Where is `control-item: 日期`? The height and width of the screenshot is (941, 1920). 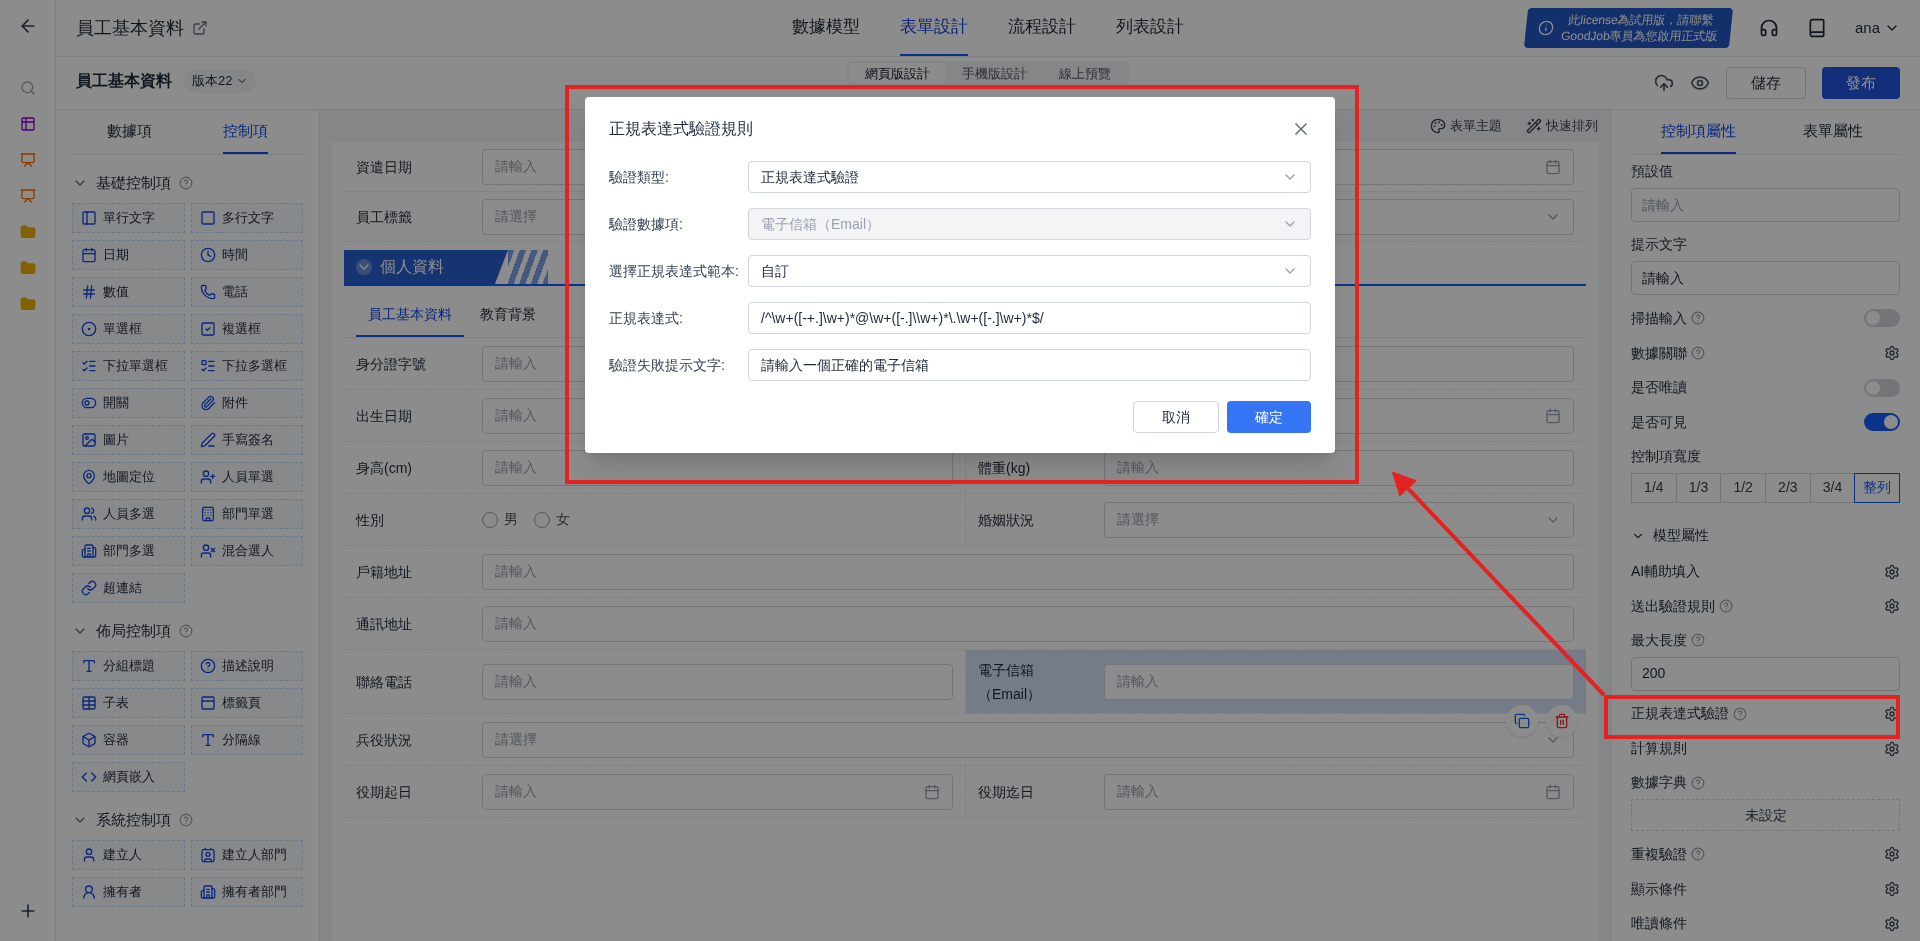 control-item: 日期 is located at coordinates (128, 255).